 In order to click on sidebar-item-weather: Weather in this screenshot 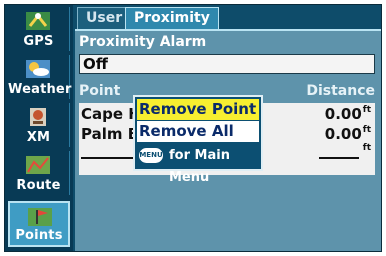, I will do `click(40, 77)`.